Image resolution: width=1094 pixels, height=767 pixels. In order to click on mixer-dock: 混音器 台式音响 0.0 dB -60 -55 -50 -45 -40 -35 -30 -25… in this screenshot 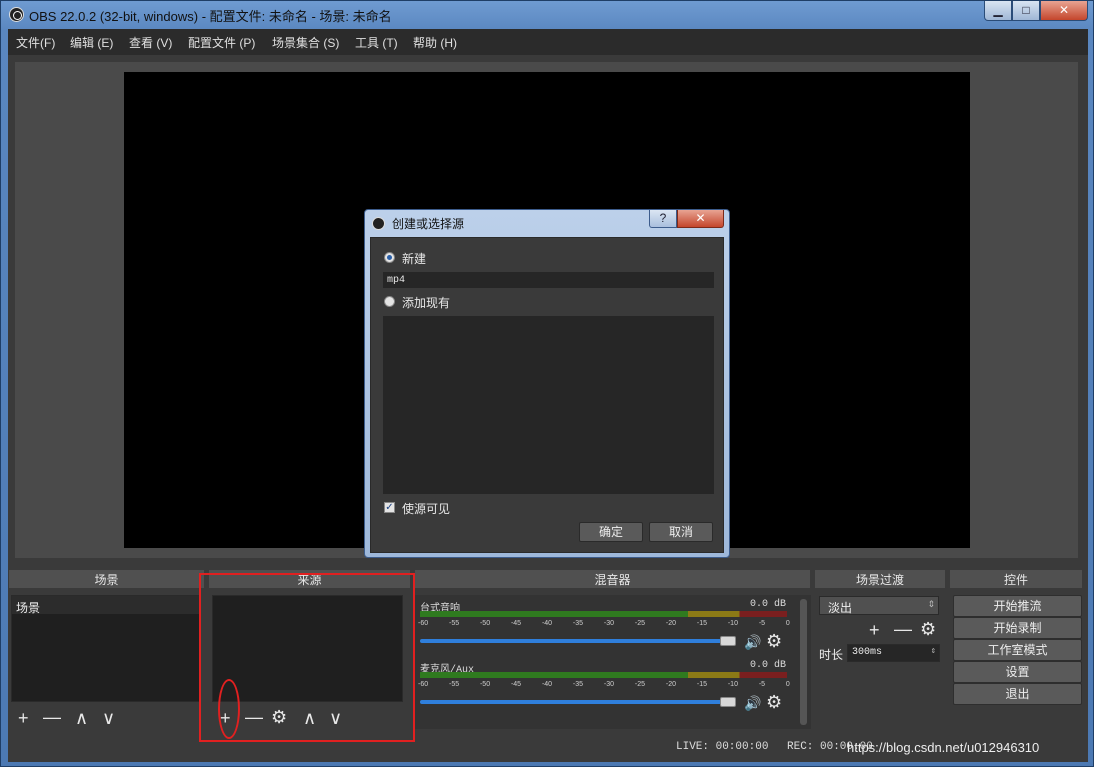, I will do `click(612, 651)`.